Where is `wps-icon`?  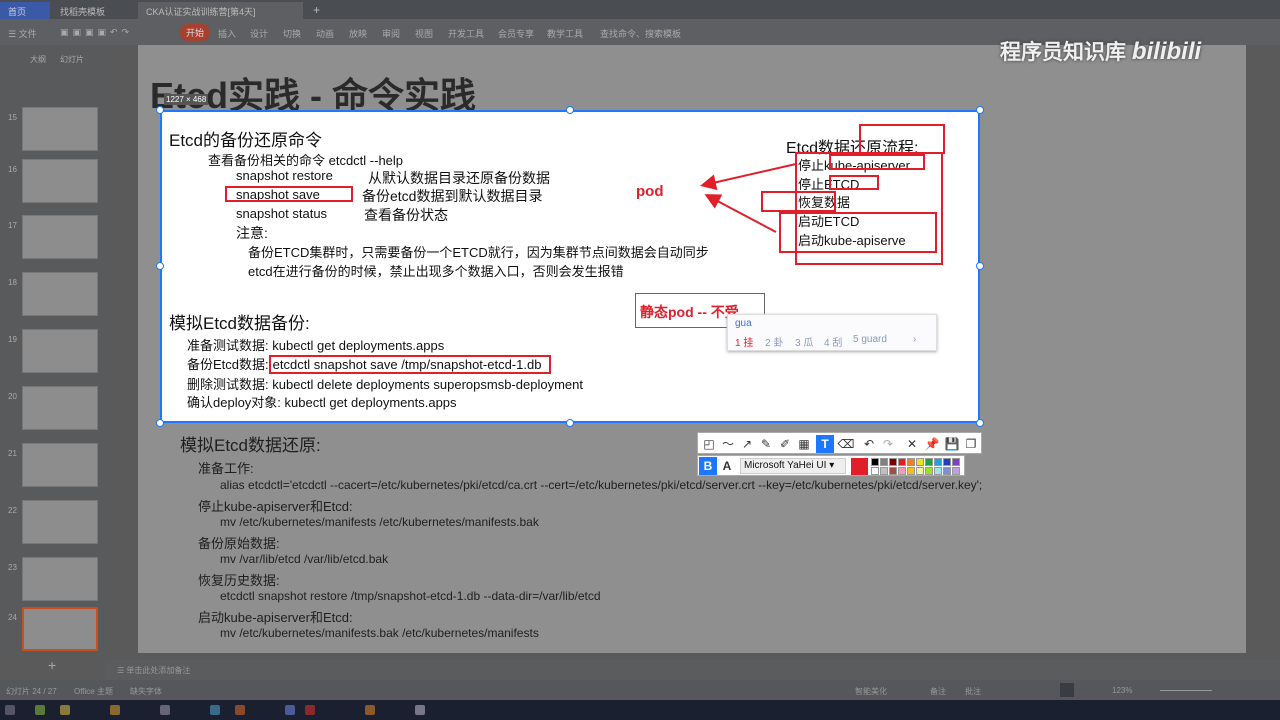 wps-icon is located at coordinates (310, 710).